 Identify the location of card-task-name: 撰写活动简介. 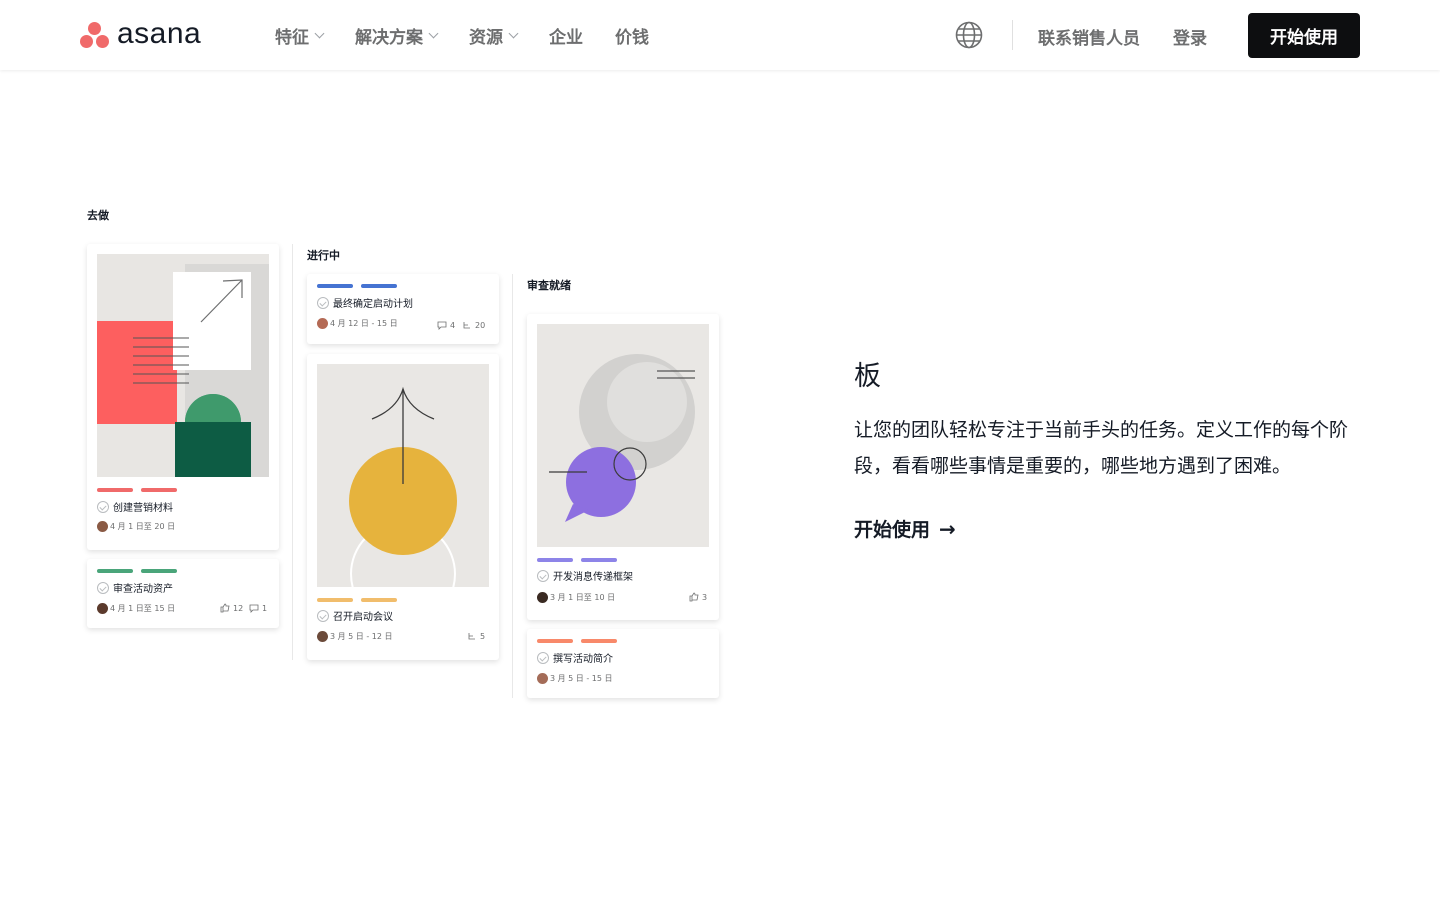
(583, 659).